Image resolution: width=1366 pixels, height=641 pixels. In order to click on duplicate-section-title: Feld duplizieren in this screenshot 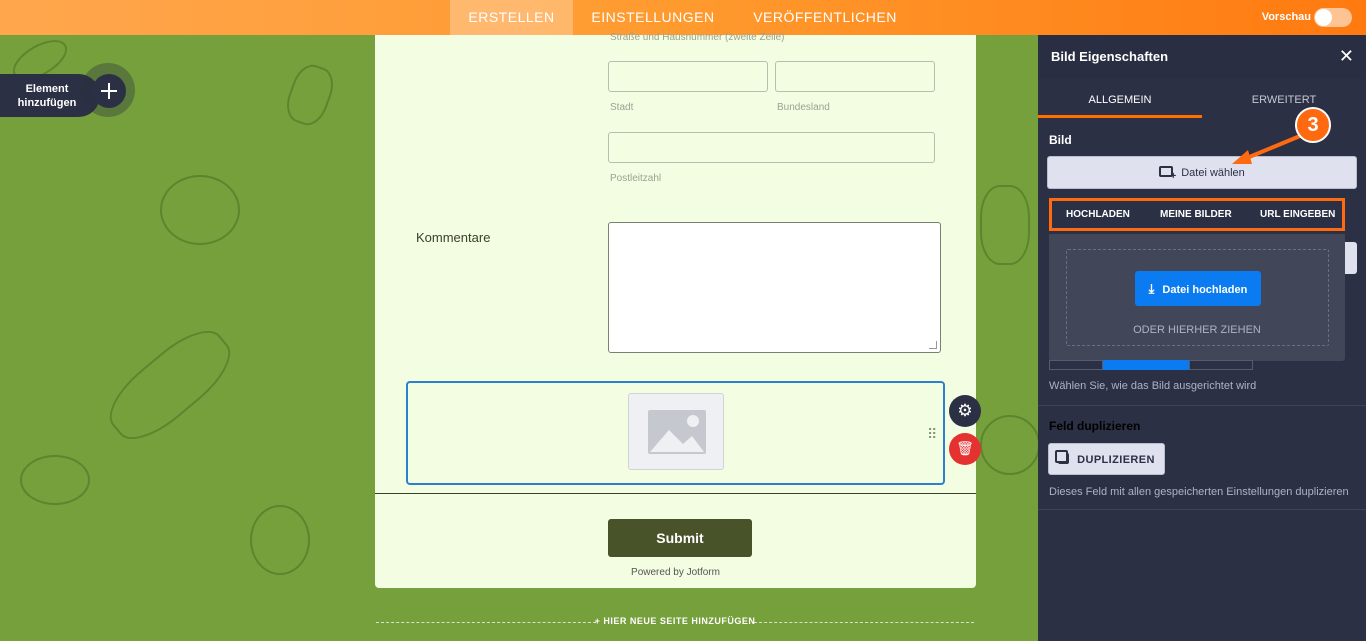, I will do `click(1095, 426)`.